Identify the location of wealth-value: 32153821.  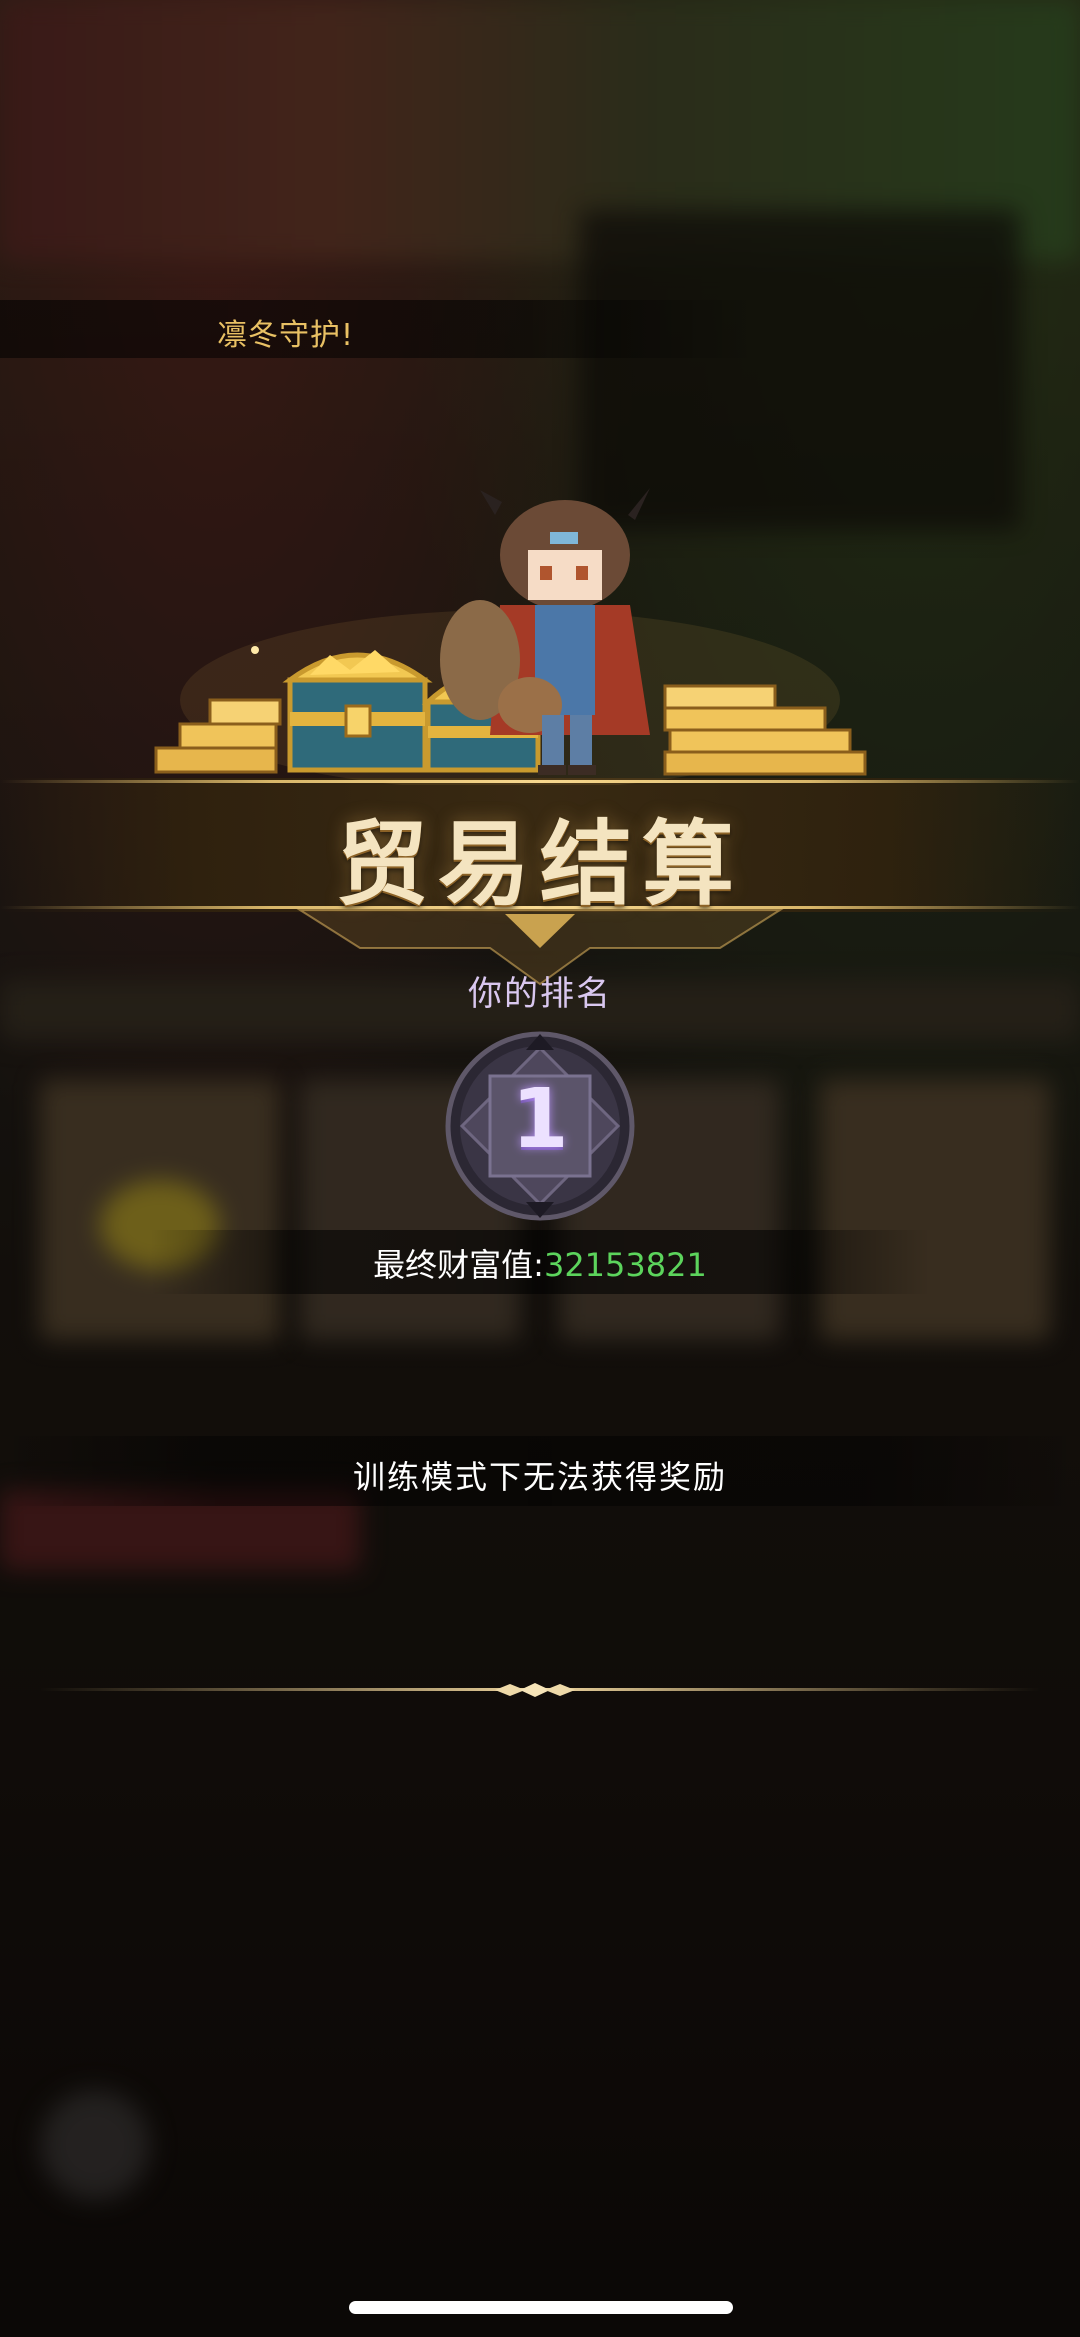
(625, 1265).